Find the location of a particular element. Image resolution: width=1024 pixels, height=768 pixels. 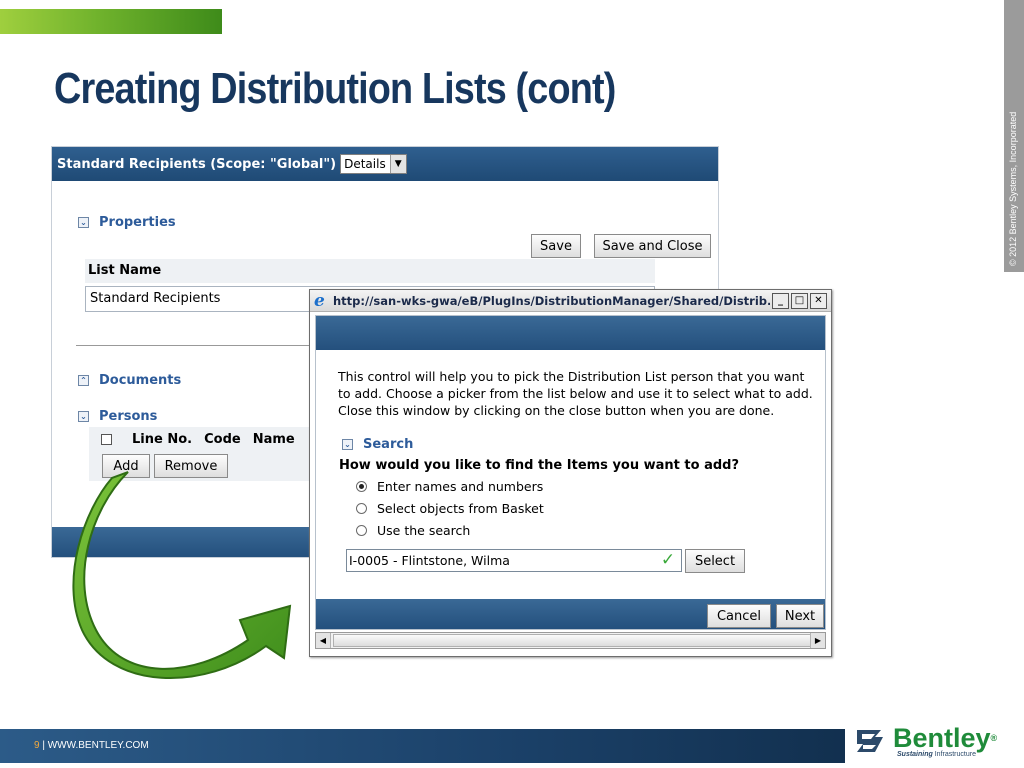

curved-arrow-icon is located at coordinates (182, 575).